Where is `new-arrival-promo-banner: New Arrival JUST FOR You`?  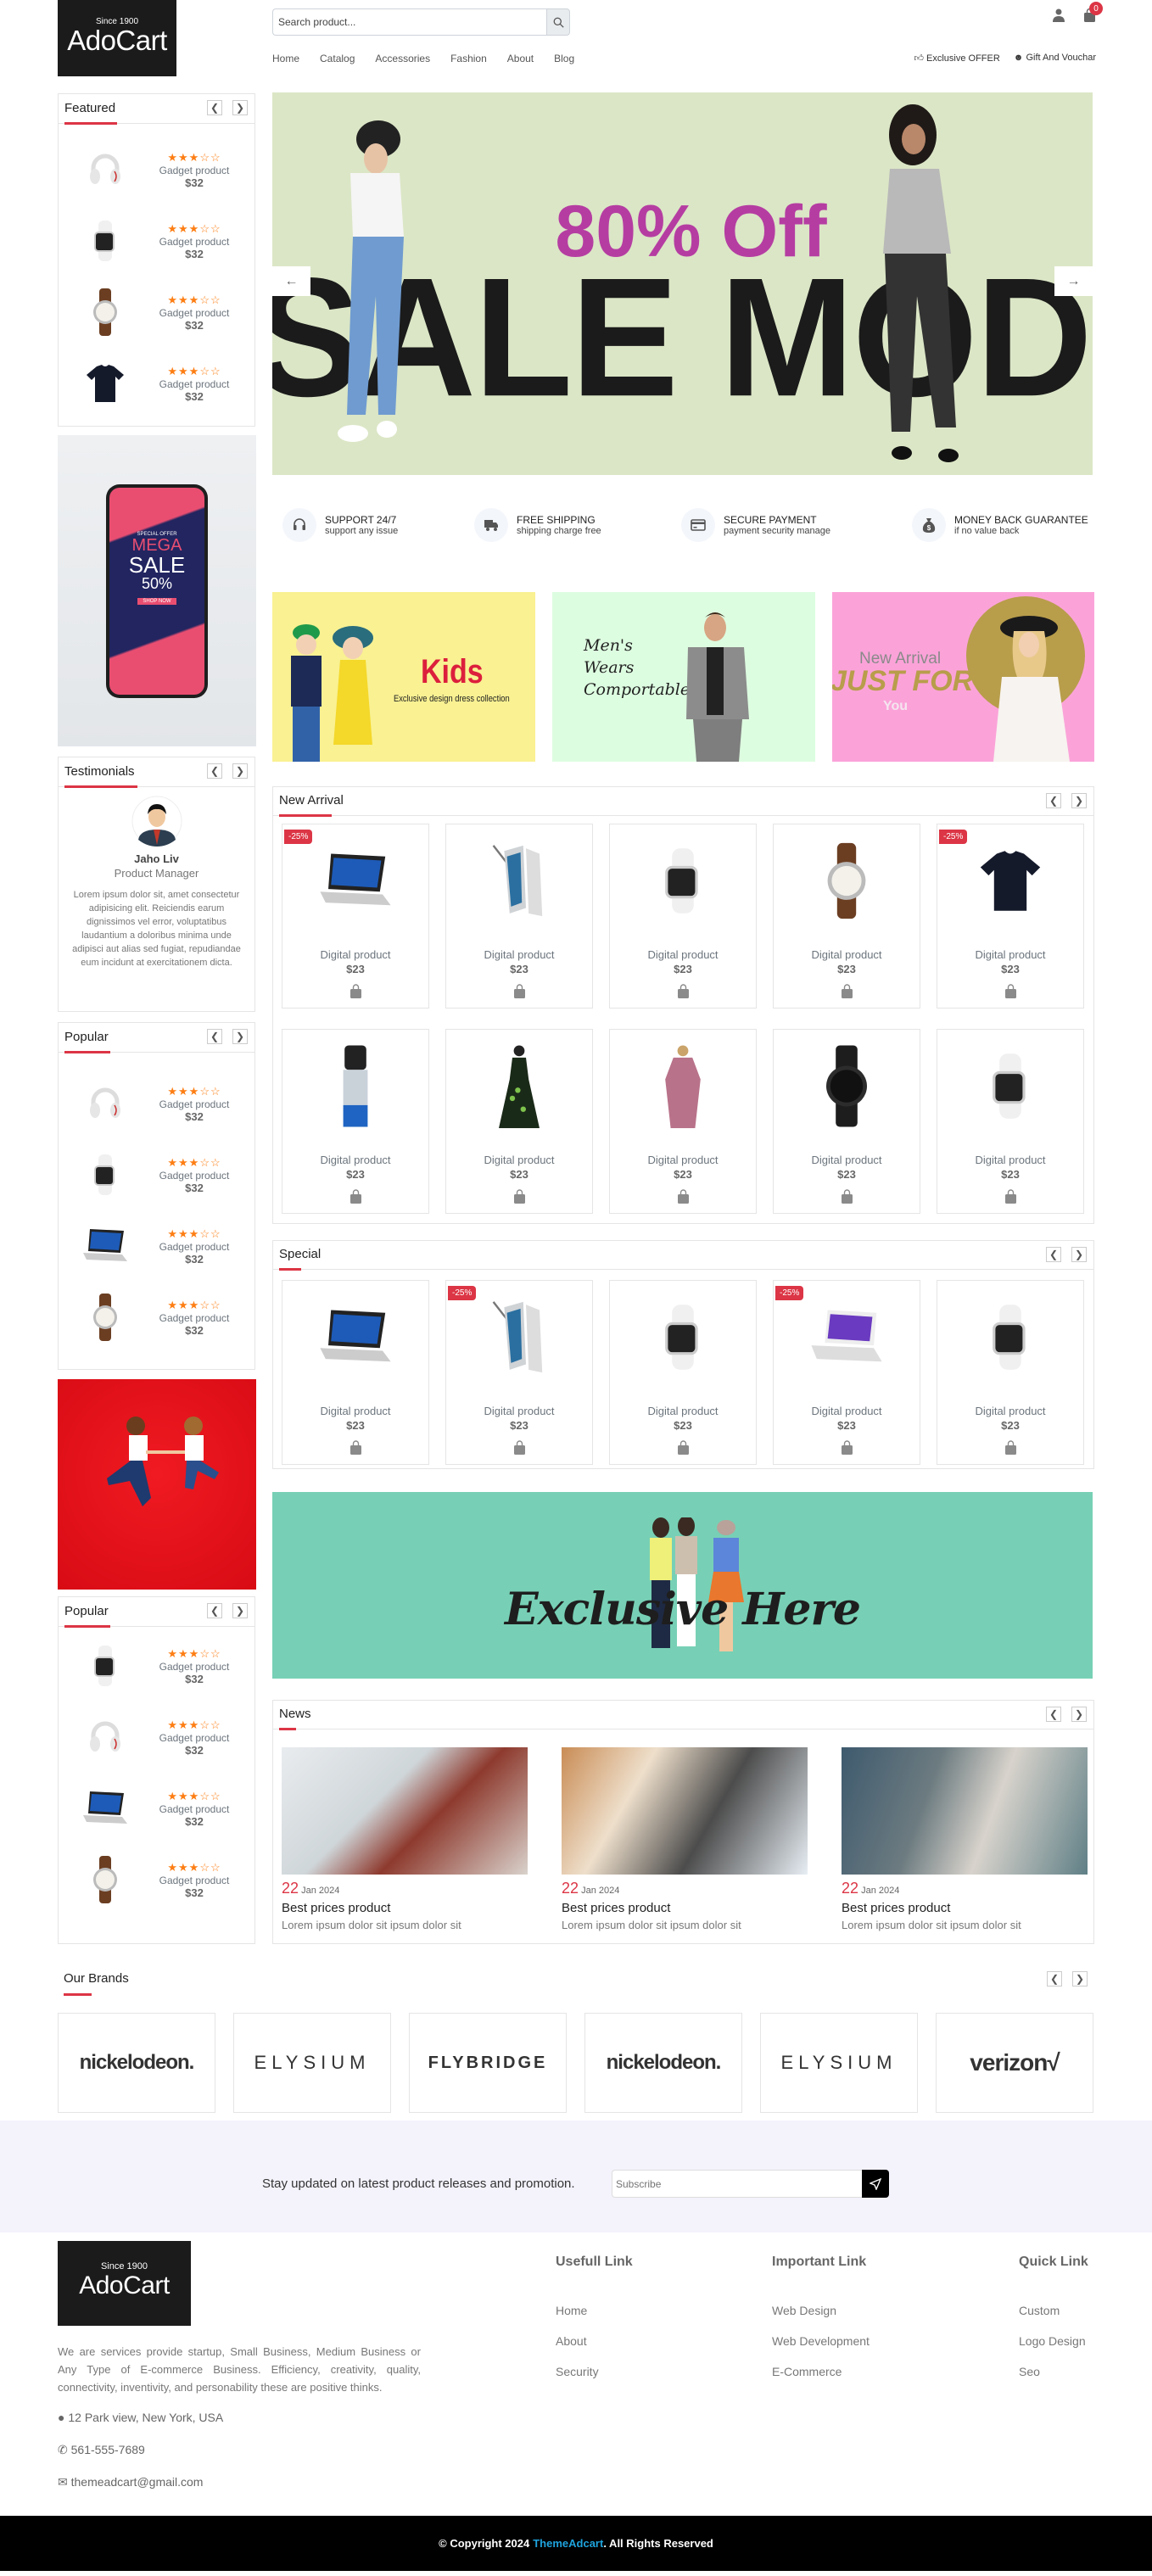
new-arrival-promo-banner: New Arrival JUST FOR You is located at coordinates (963, 677).